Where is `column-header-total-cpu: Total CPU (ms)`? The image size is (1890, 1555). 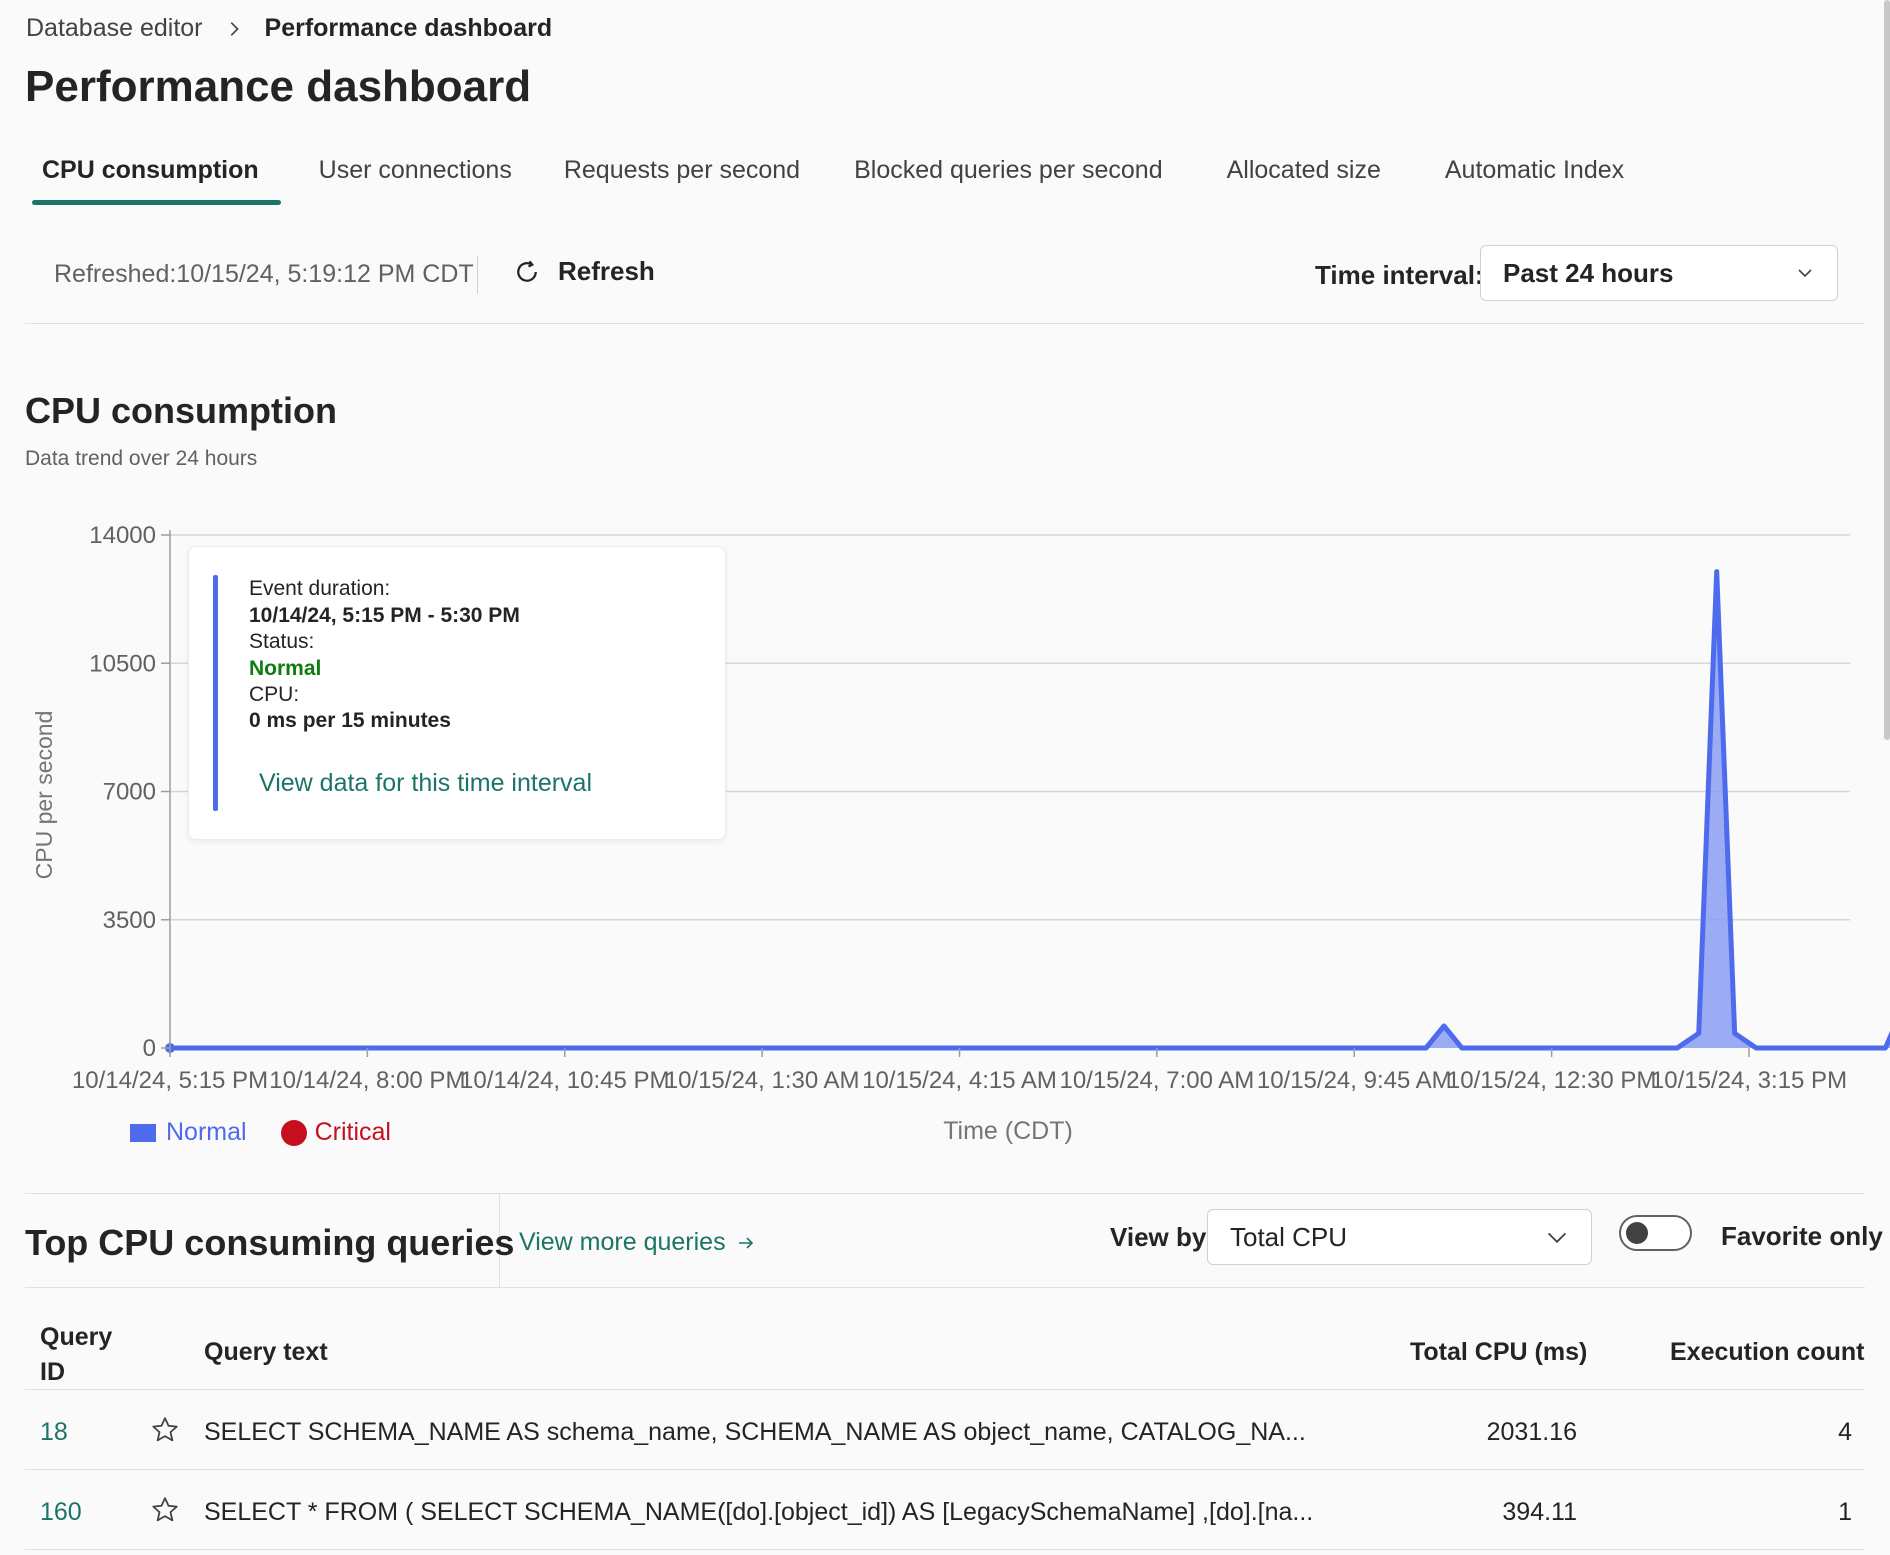
column-header-total-cpu: Total CPU (ms) is located at coordinates (1498, 1352).